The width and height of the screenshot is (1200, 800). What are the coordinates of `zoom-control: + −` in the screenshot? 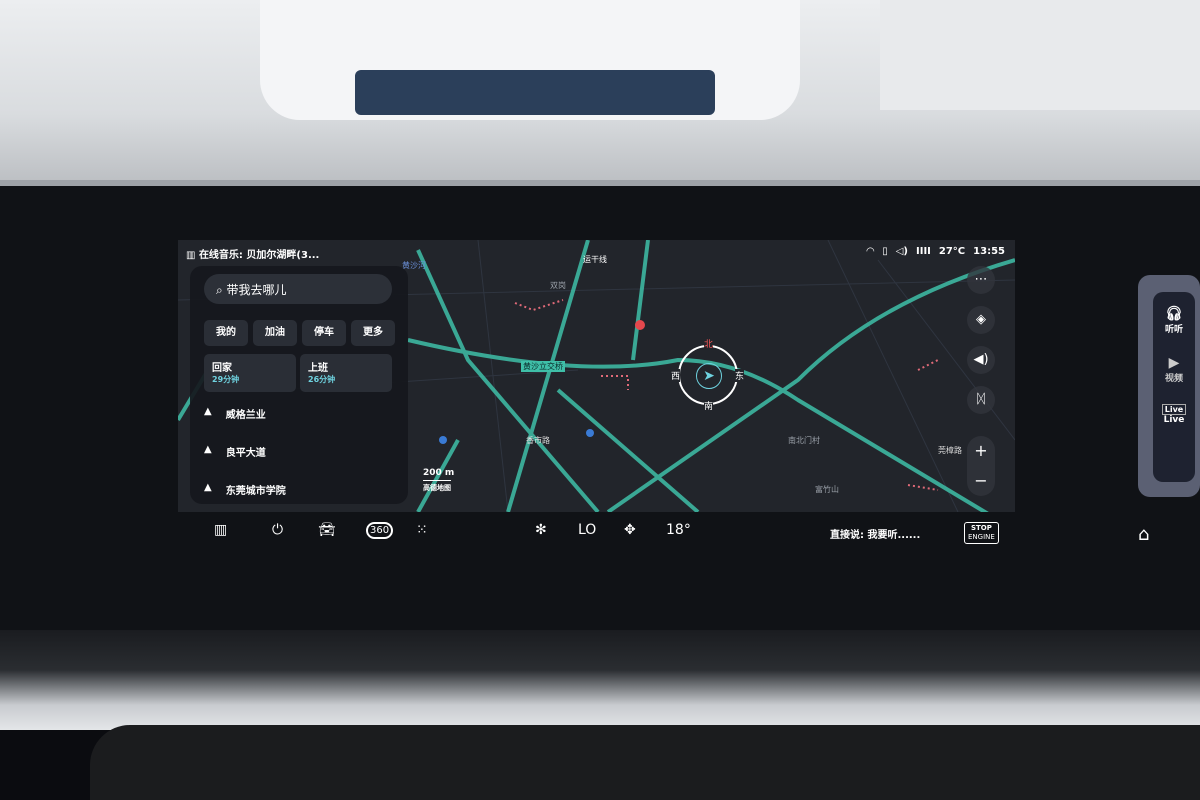 It's located at (981, 466).